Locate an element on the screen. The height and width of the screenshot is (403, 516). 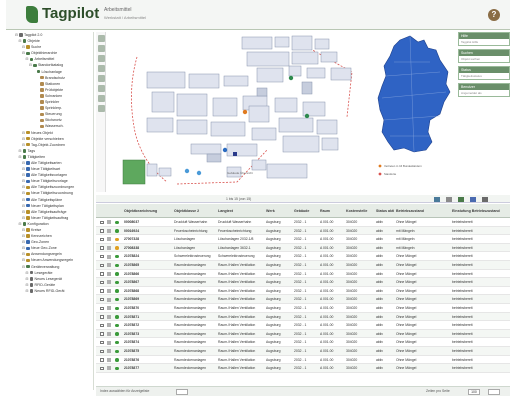
page-size-select: 100 is located at coordinates (474, 391).